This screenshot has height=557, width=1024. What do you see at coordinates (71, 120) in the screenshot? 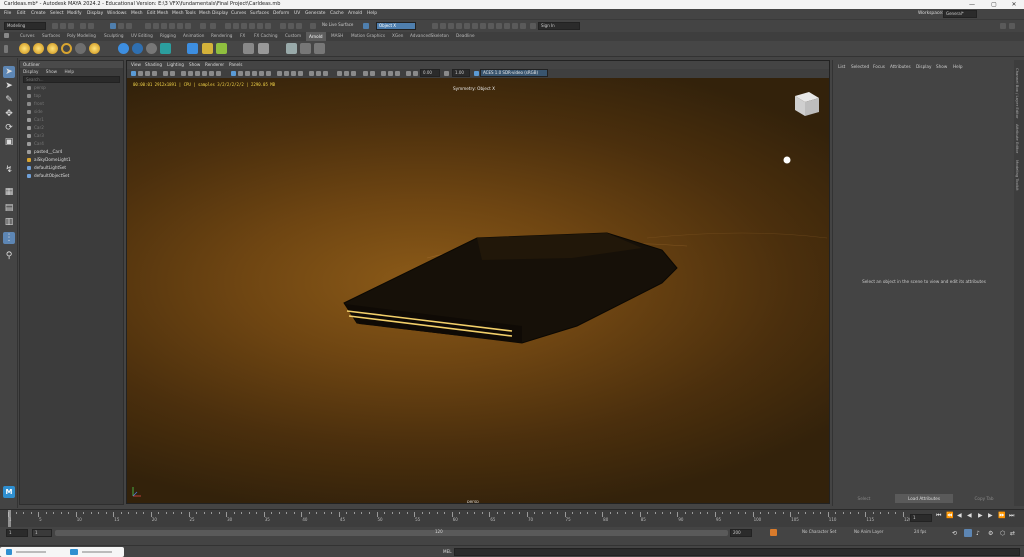
I see `outliner-item: Car1` at bounding box center [71, 120].